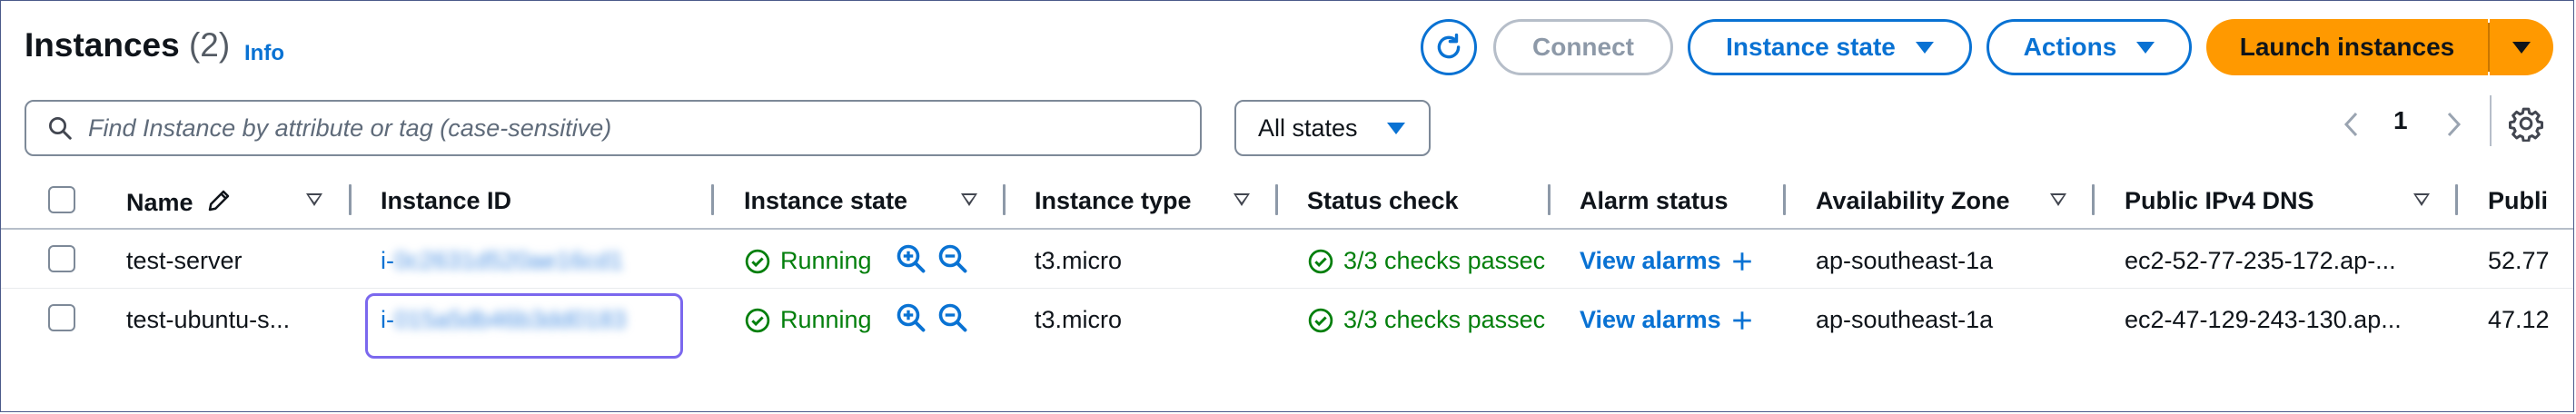 The image size is (2576, 414). What do you see at coordinates (509, 260) in the screenshot?
I see `instance-id-redacted: 0c2631d520ae16cd1` at bounding box center [509, 260].